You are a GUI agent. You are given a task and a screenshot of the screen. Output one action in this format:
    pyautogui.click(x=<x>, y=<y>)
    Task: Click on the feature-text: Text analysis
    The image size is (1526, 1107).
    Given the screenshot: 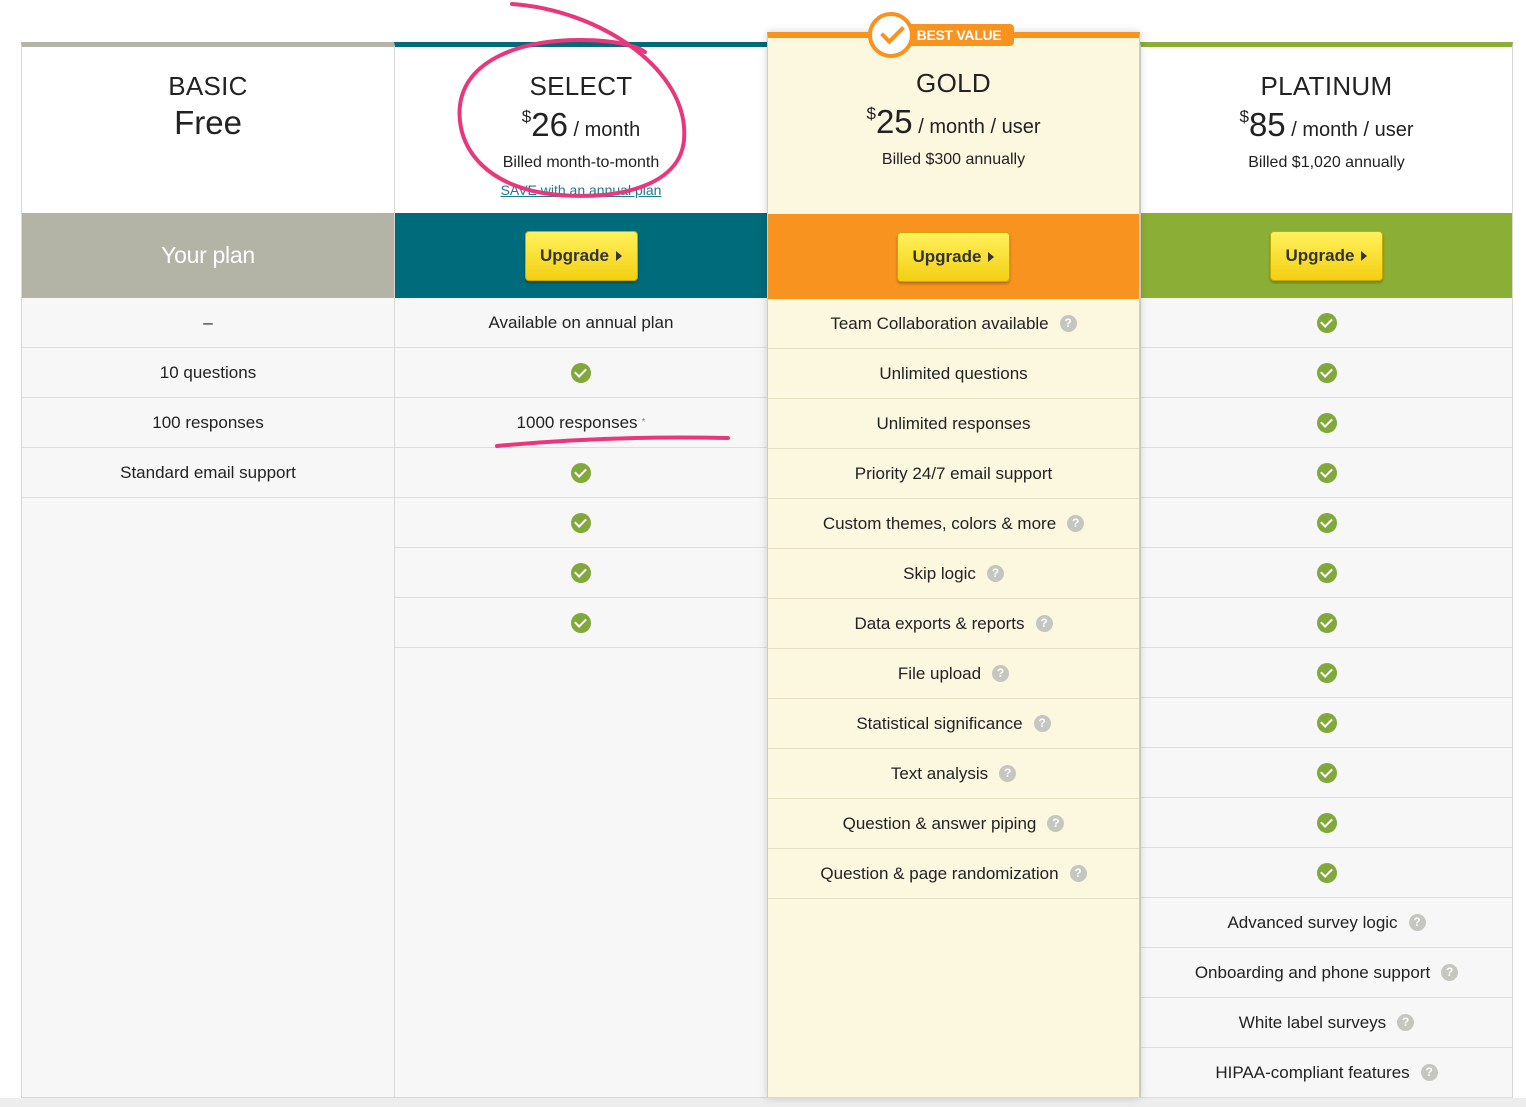 What is the action you would take?
    pyautogui.click(x=939, y=773)
    